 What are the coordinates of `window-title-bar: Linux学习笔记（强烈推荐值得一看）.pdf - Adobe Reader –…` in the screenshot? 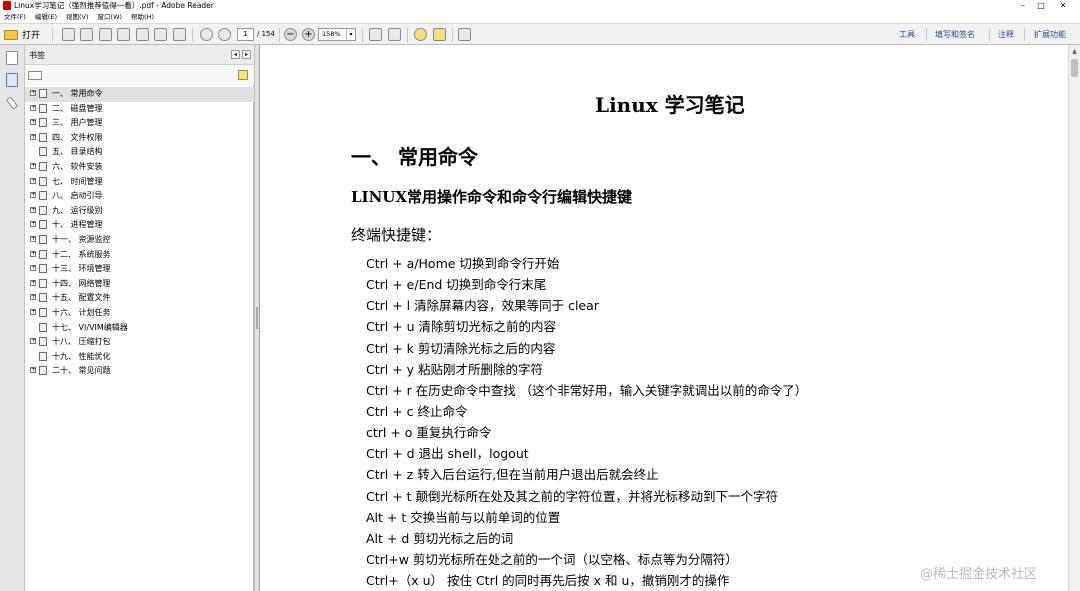 It's located at (540, 5).